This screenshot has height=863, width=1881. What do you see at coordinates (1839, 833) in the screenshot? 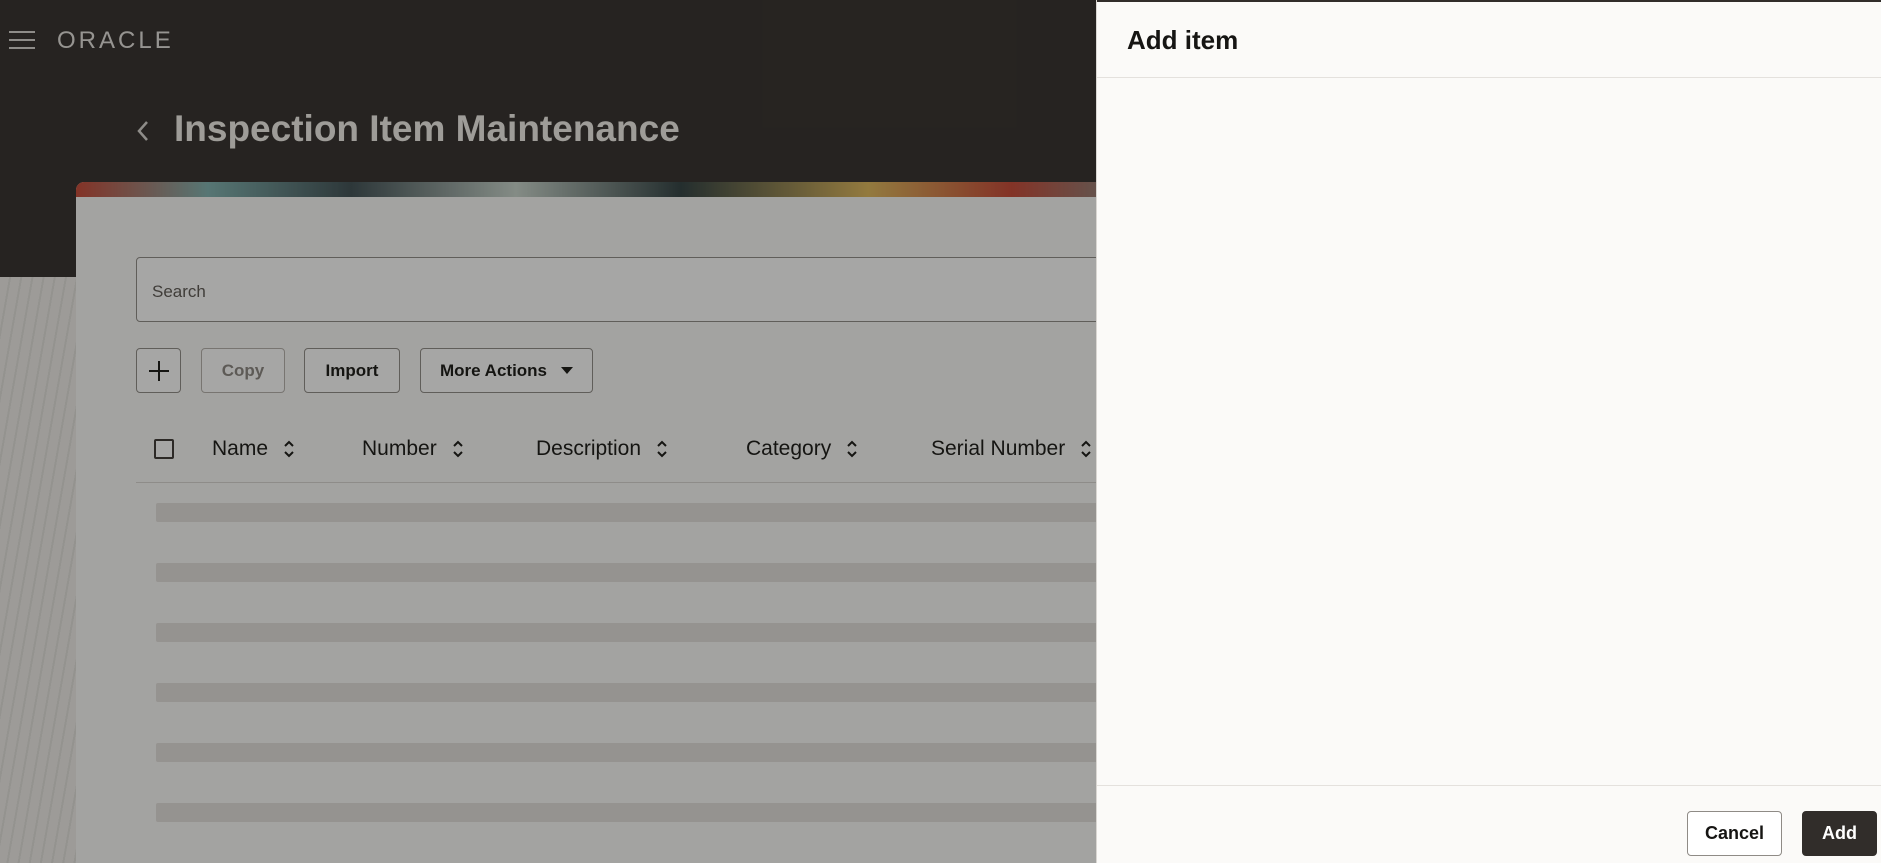
I see `add-item-button: Add` at bounding box center [1839, 833].